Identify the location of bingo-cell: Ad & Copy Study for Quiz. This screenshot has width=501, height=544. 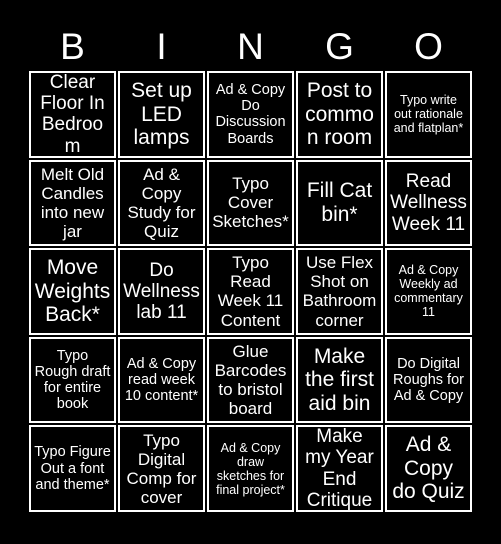
(161, 203).